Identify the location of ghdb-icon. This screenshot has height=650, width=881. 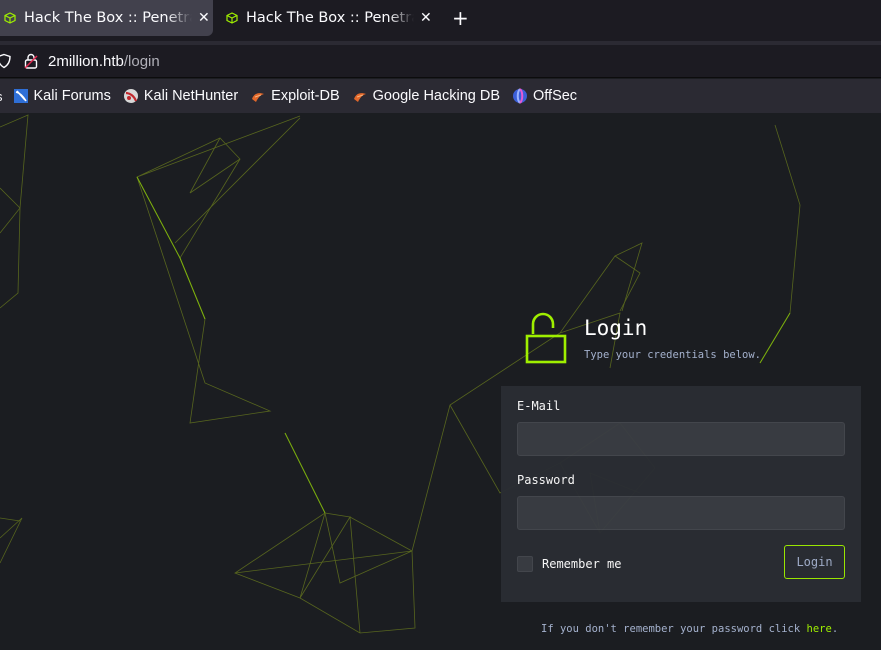
(359, 97).